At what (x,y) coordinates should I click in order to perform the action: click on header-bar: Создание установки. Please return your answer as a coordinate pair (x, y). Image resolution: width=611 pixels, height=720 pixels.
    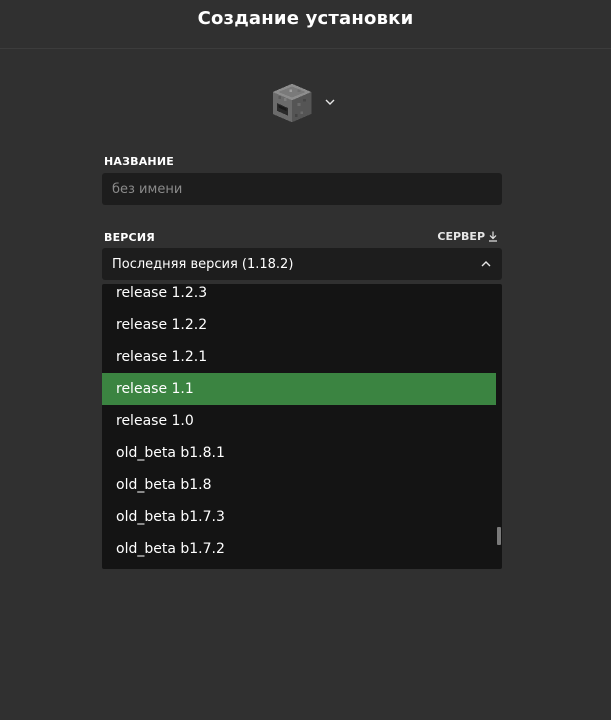
    Looking at the image, I should click on (305, 24).